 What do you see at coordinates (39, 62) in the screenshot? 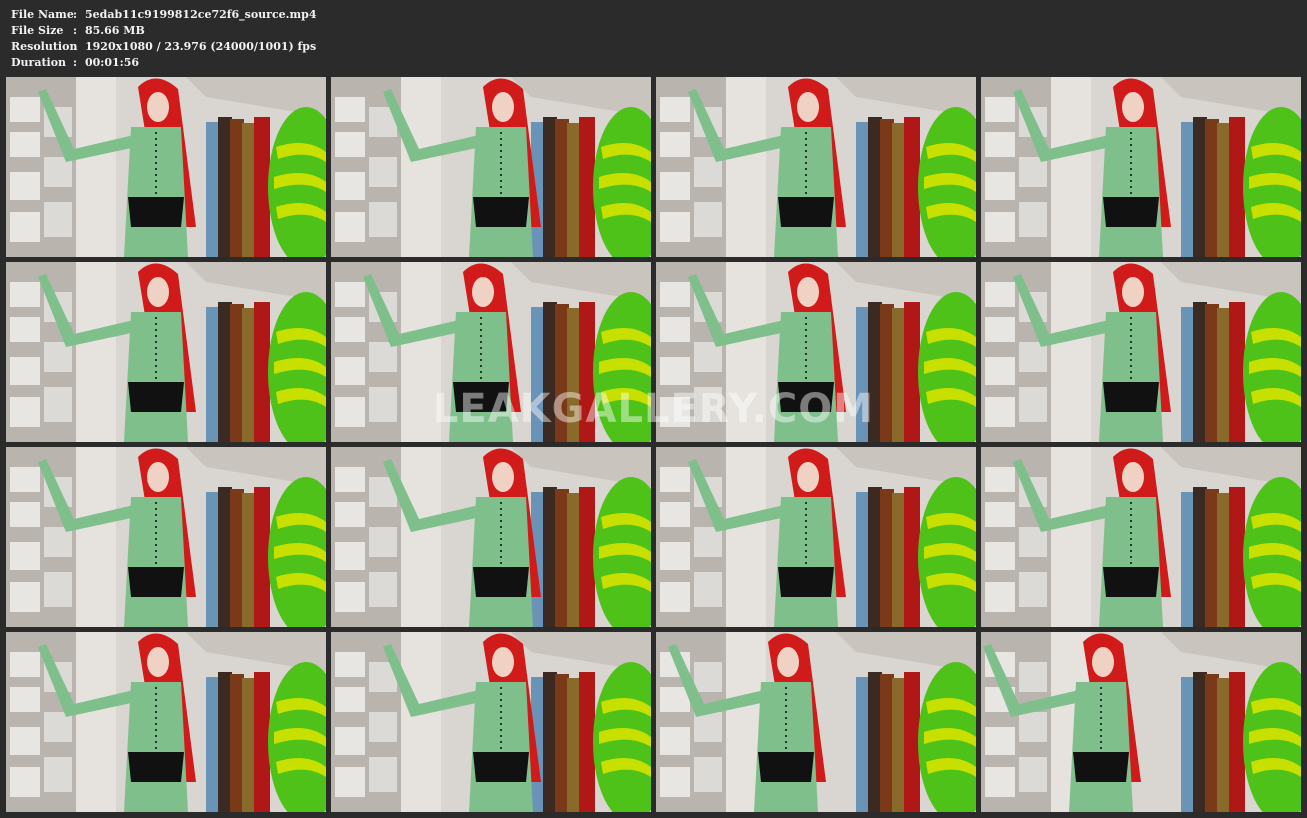
I see `duration-label: Duration` at bounding box center [39, 62].